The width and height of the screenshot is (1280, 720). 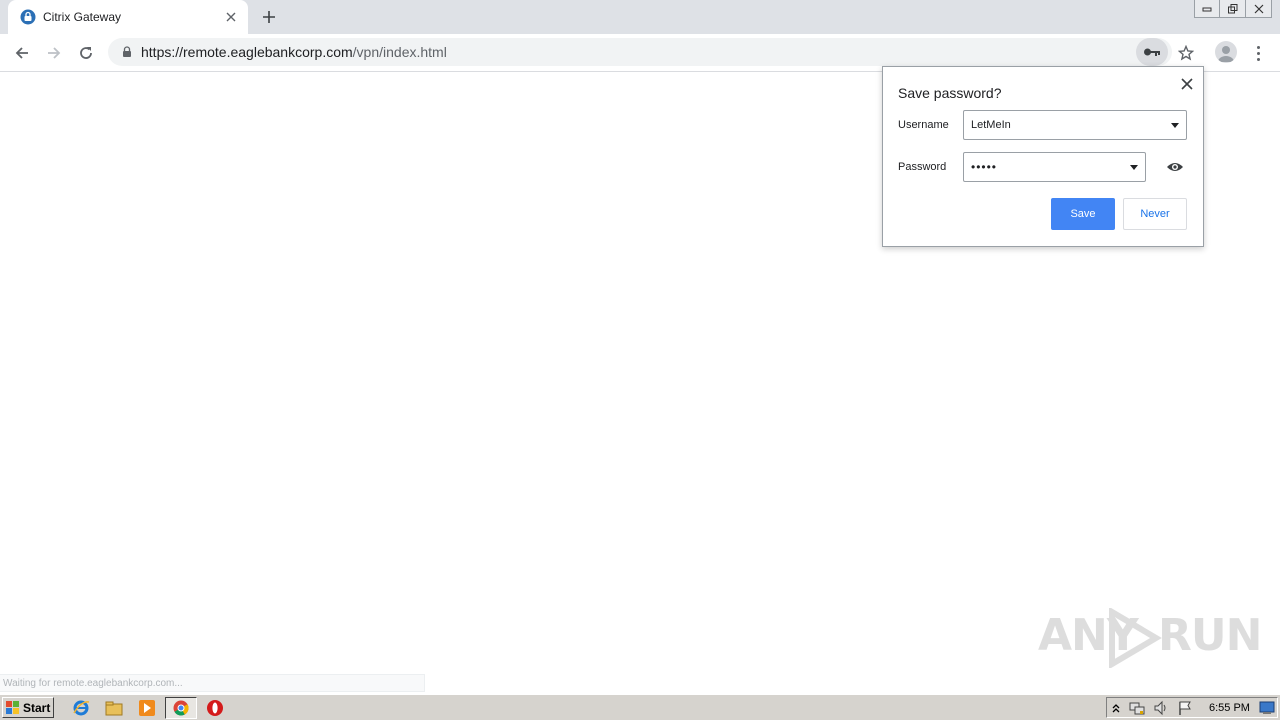 What do you see at coordinates (127, 51) in the screenshot?
I see `lock-icon` at bounding box center [127, 51].